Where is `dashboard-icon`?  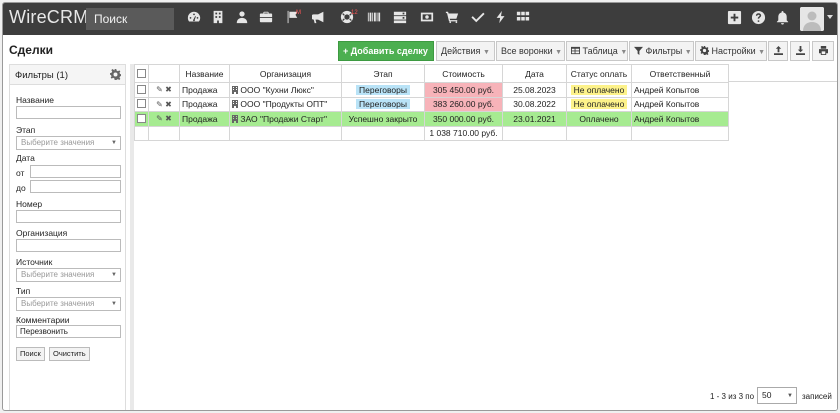 dashboard-icon is located at coordinates (194, 18).